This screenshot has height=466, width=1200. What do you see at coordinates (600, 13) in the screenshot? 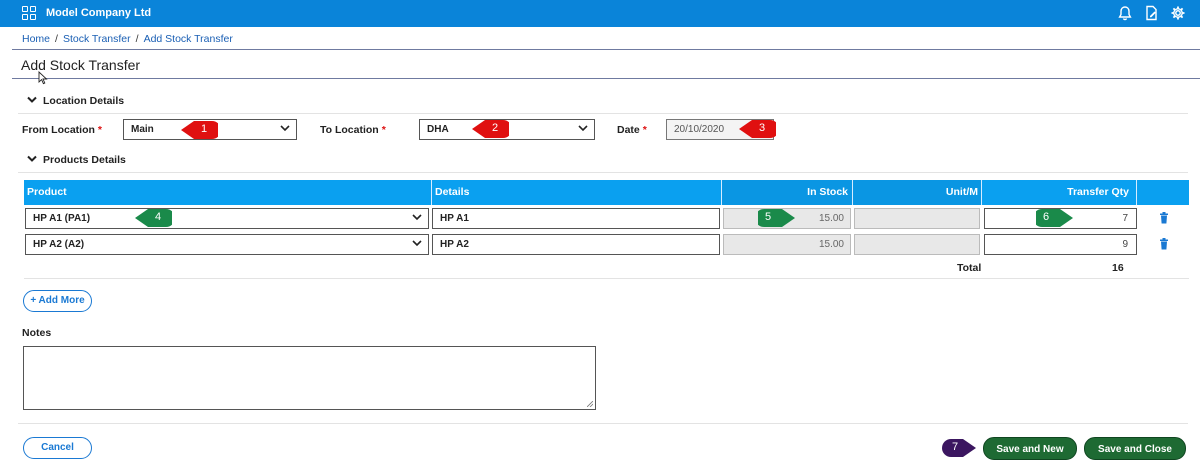
I see `top-bar: Model Company Ltd` at bounding box center [600, 13].